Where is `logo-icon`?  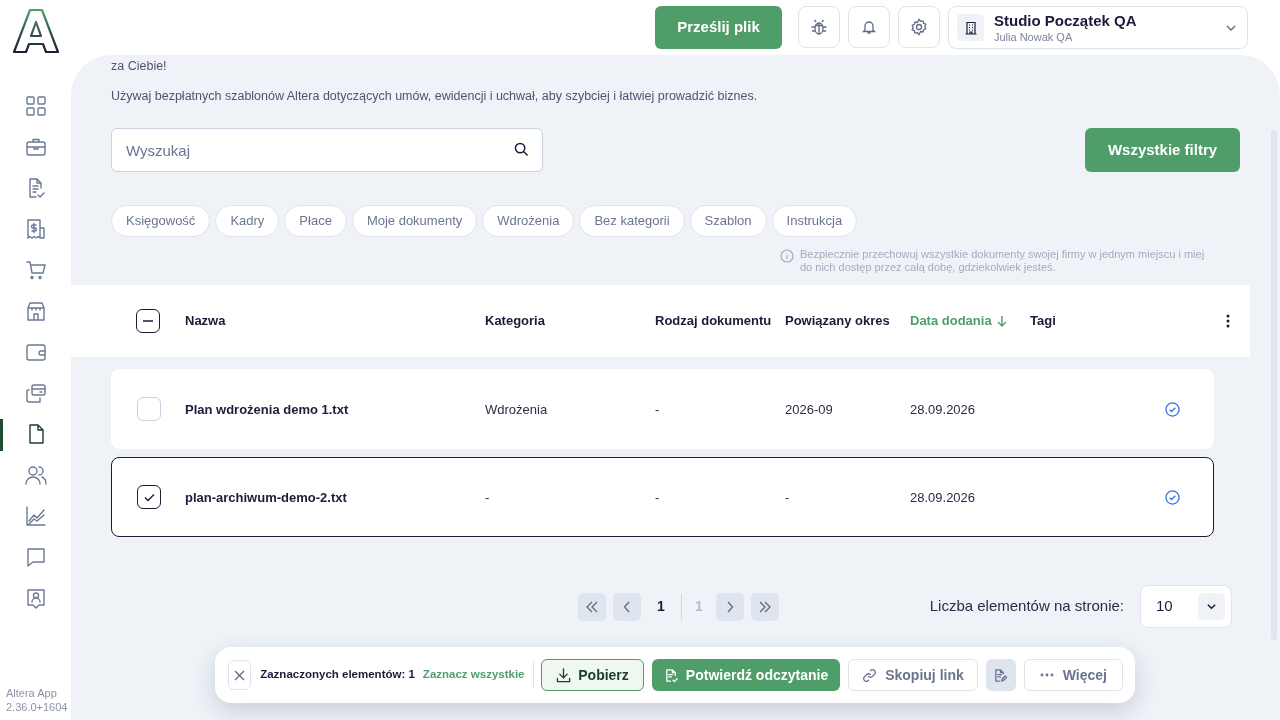 logo-icon is located at coordinates (35, 31).